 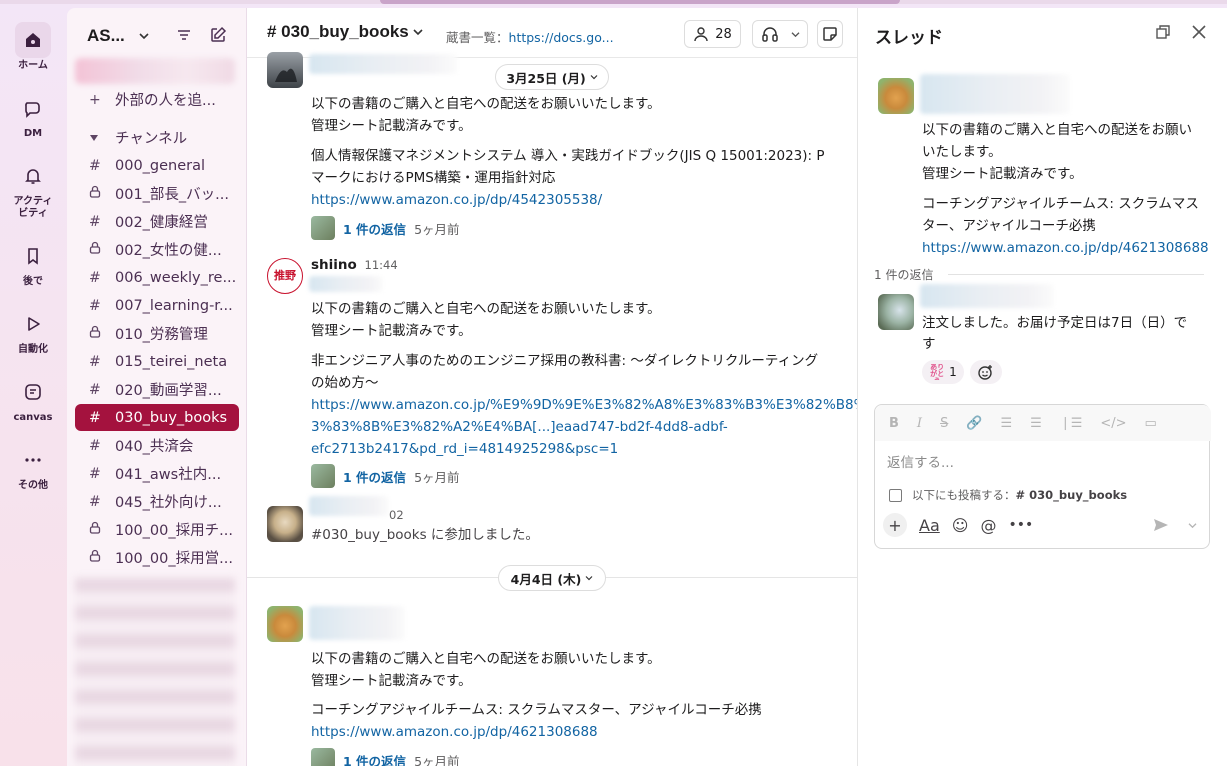 I want to click on reaction-pill: ありがとう 1, so click(x=943, y=372).